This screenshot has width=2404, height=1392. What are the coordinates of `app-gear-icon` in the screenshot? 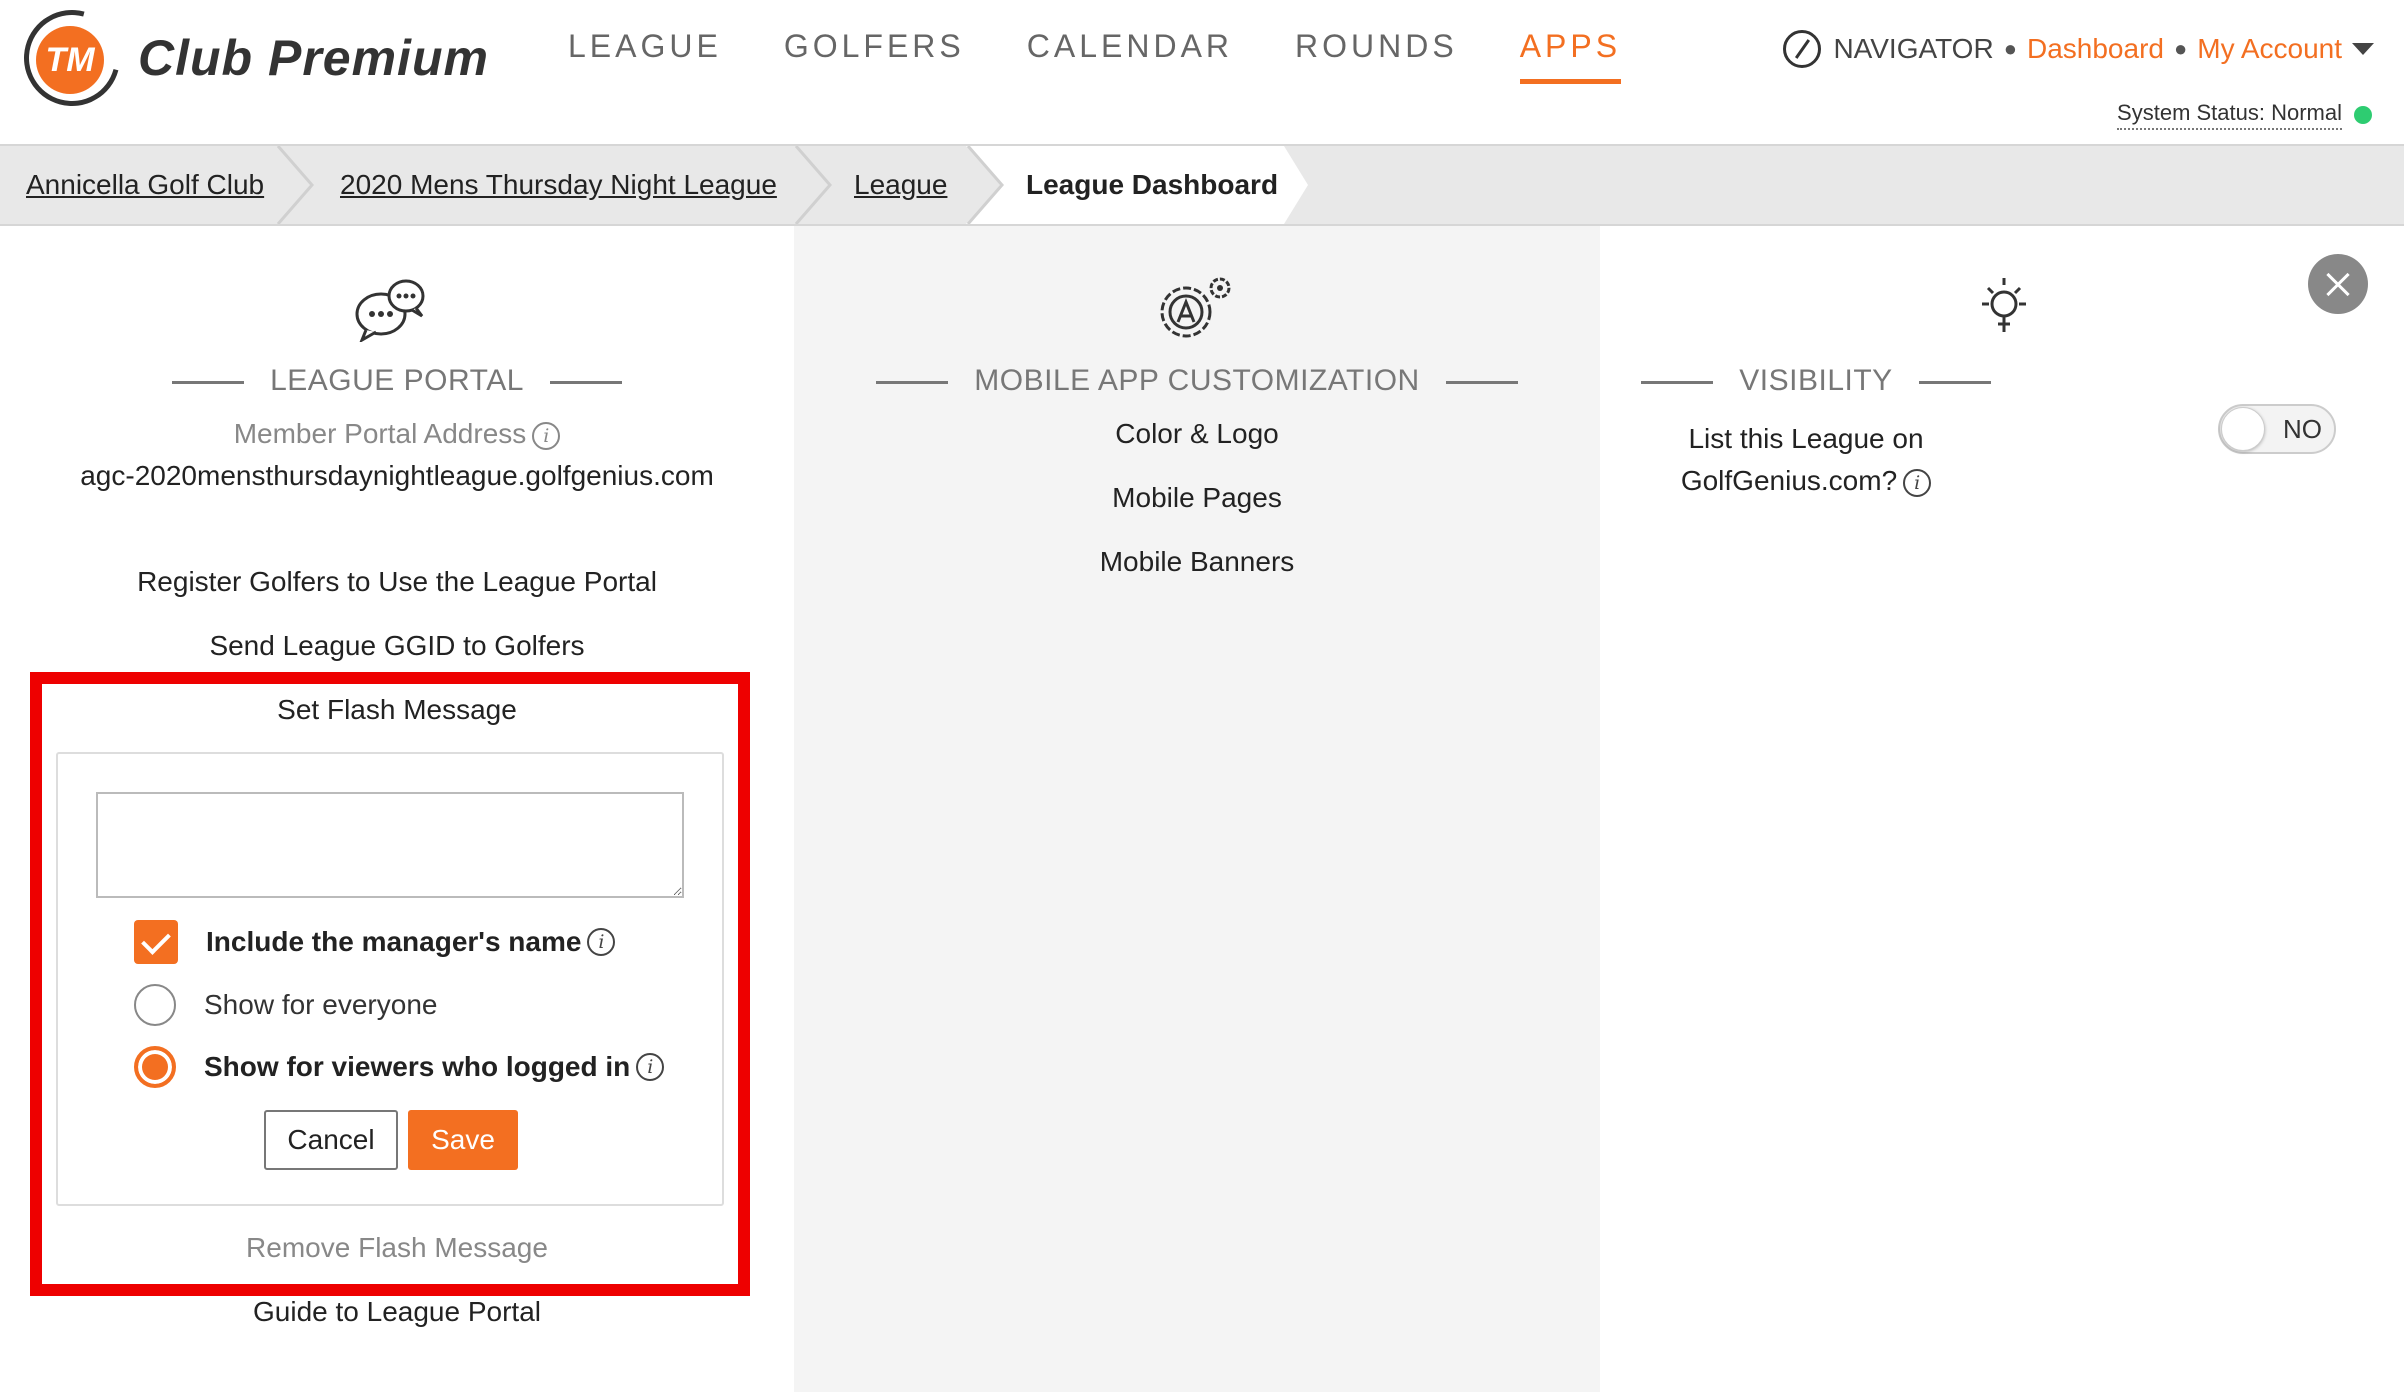 It's located at (1195, 307).